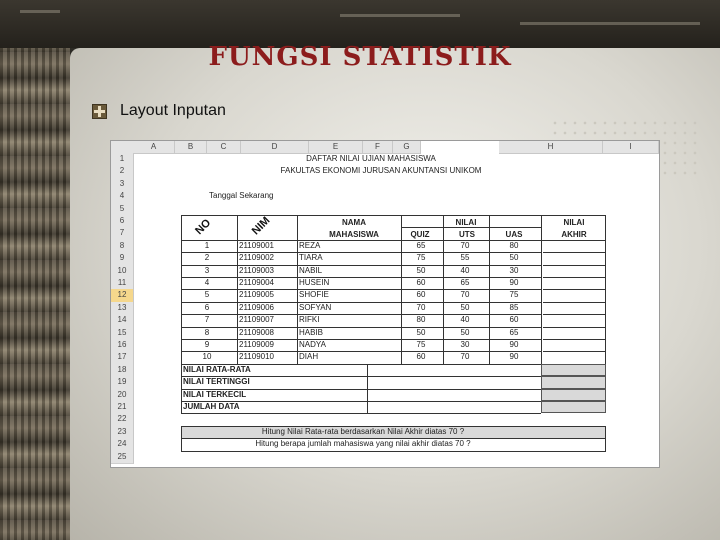 This screenshot has width=720, height=540. What do you see at coordinates (256, 307) in the screenshot?
I see `cell-nim: 21109006` at bounding box center [256, 307].